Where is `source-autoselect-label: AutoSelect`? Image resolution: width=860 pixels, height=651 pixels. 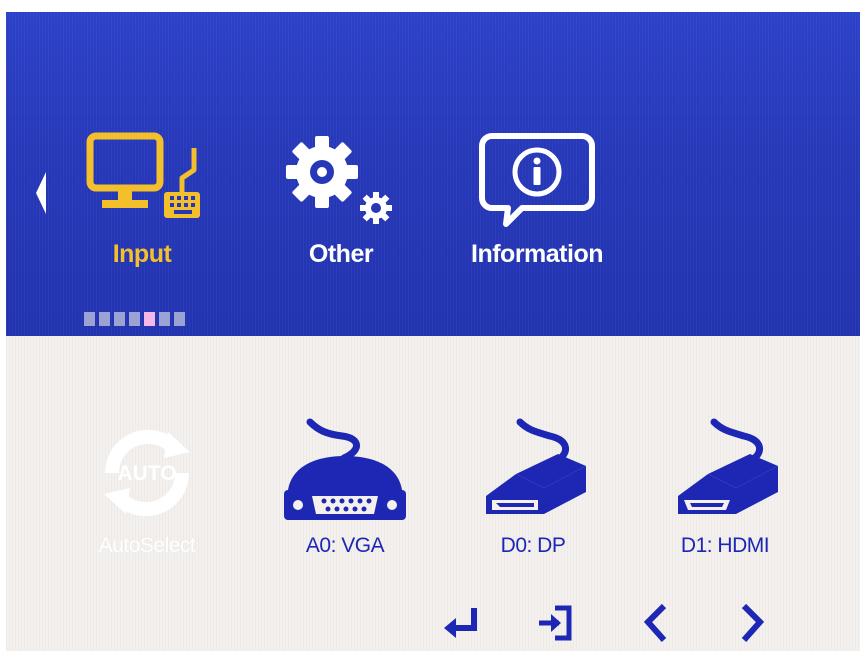
source-autoselect-label: AutoSelect is located at coordinates (147, 545).